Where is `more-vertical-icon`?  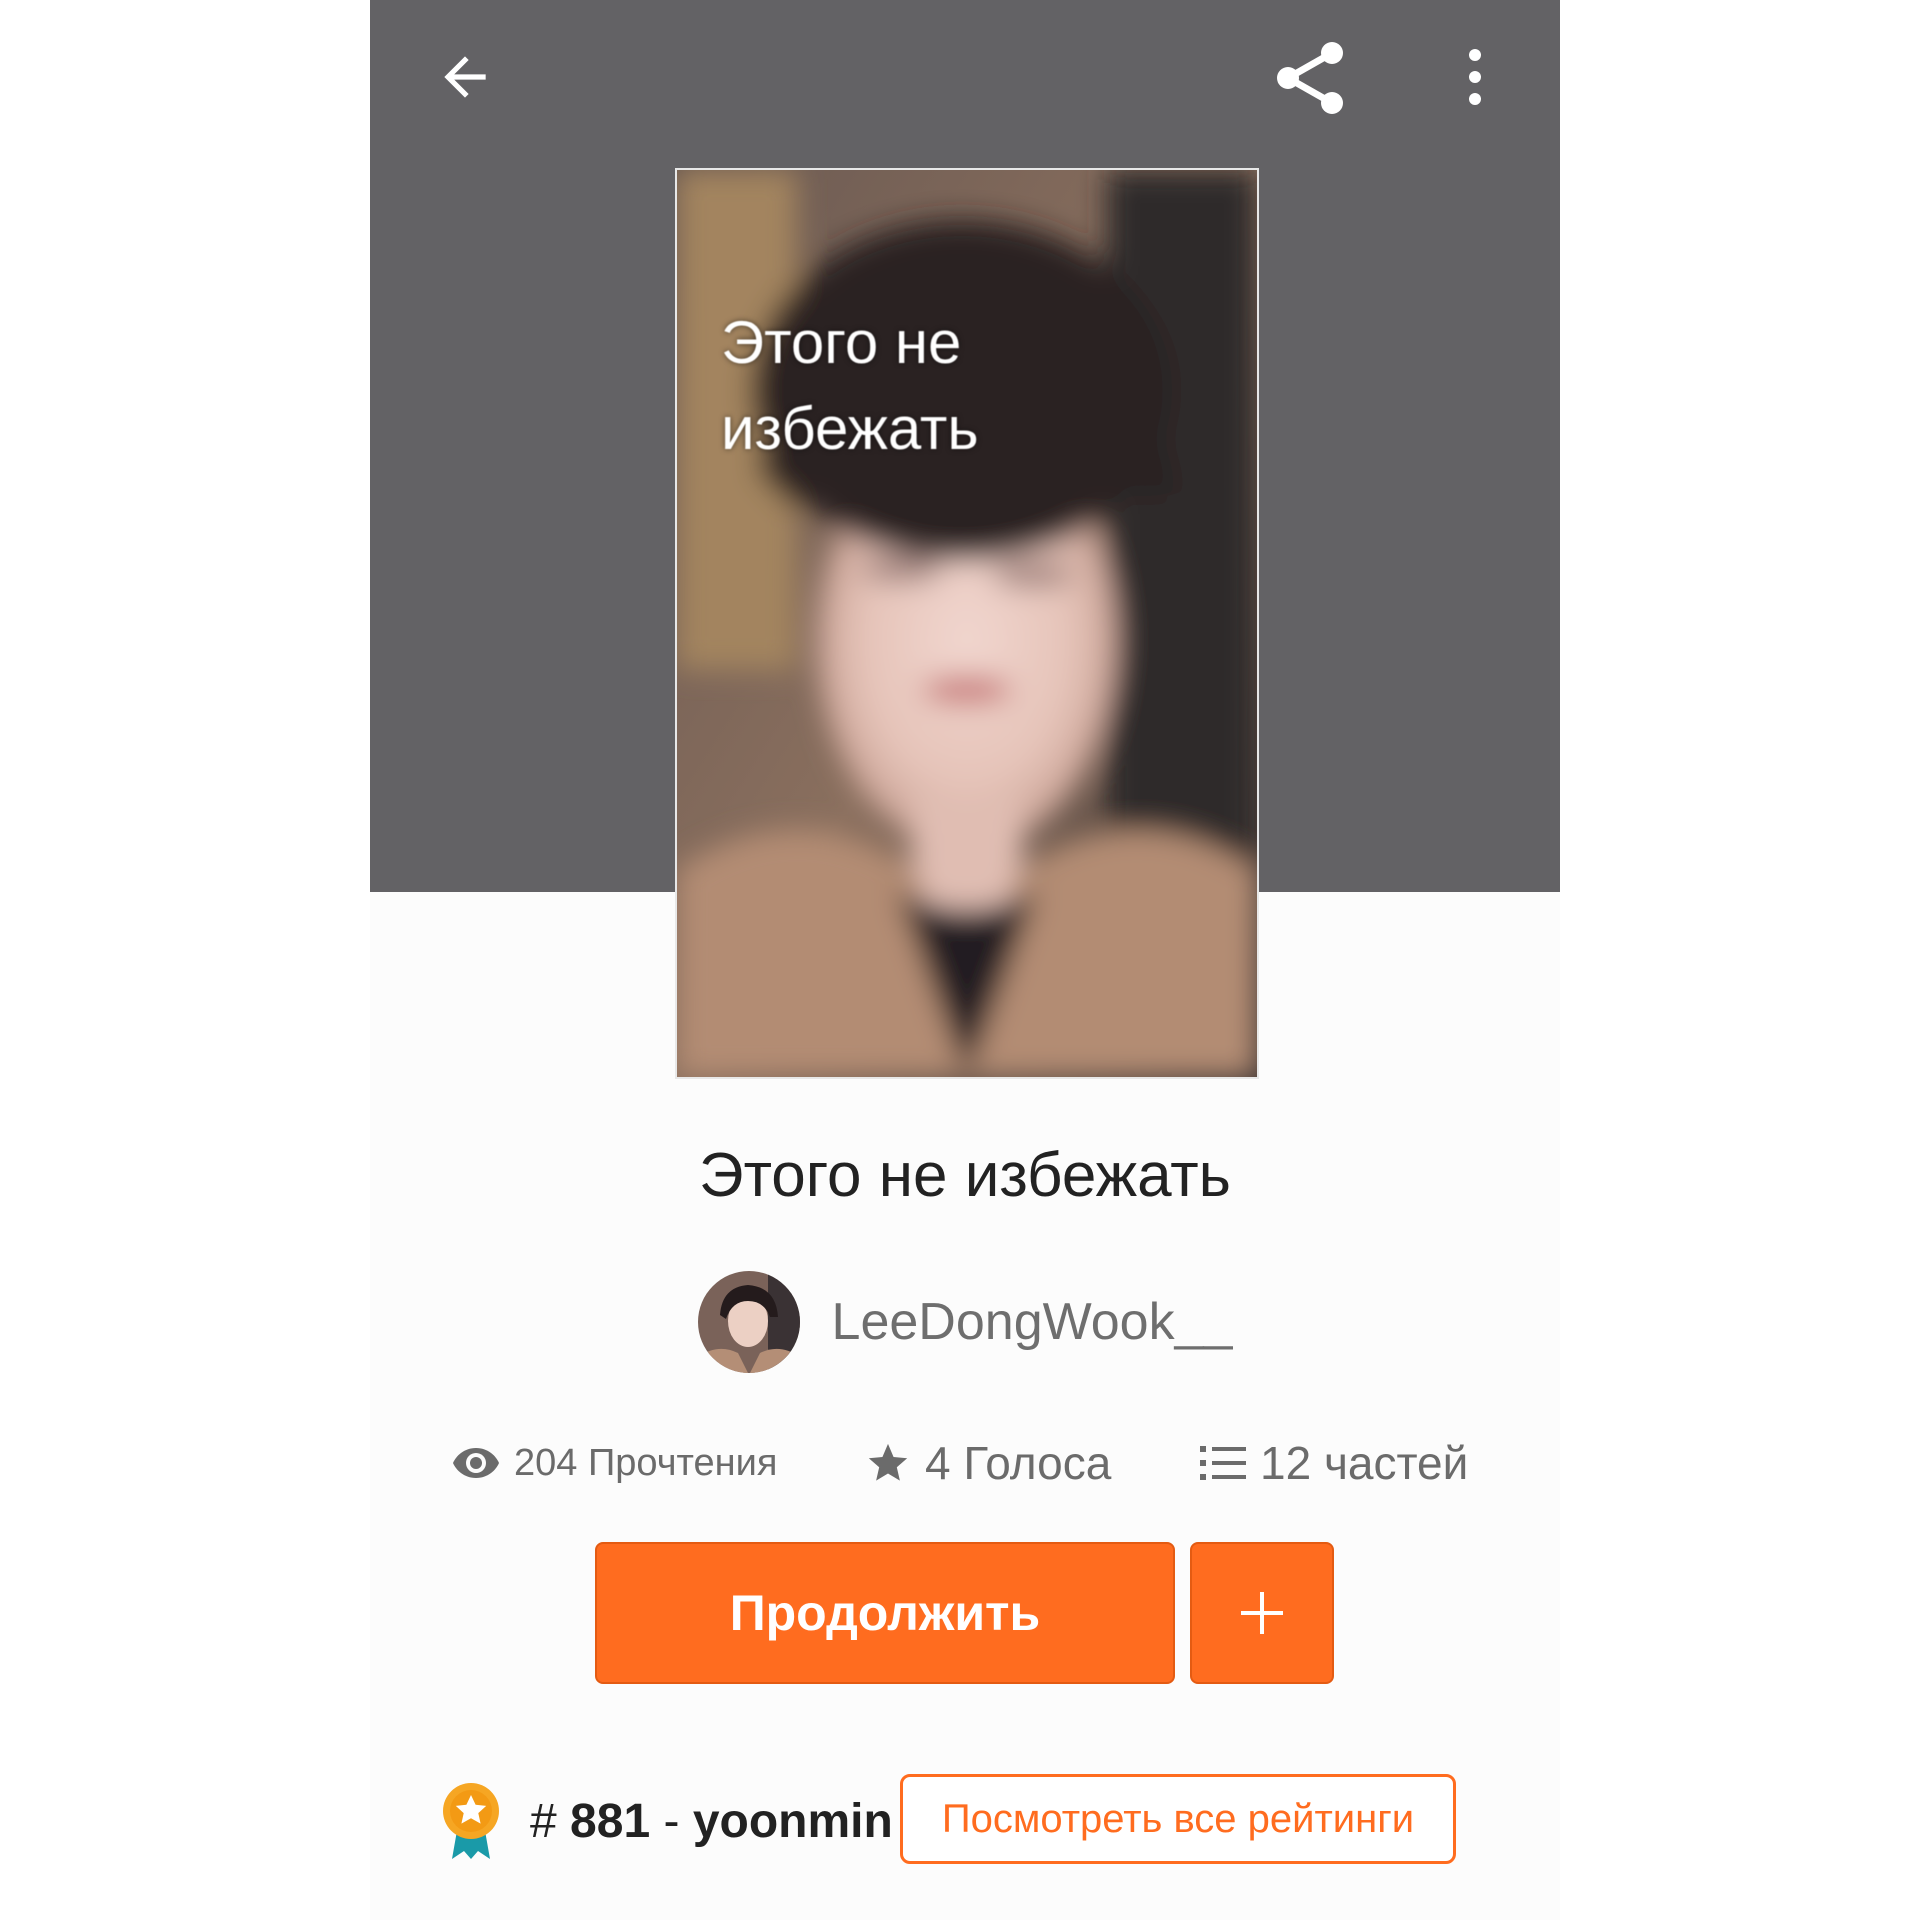 more-vertical-icon is located at coordinates (1475, 77).